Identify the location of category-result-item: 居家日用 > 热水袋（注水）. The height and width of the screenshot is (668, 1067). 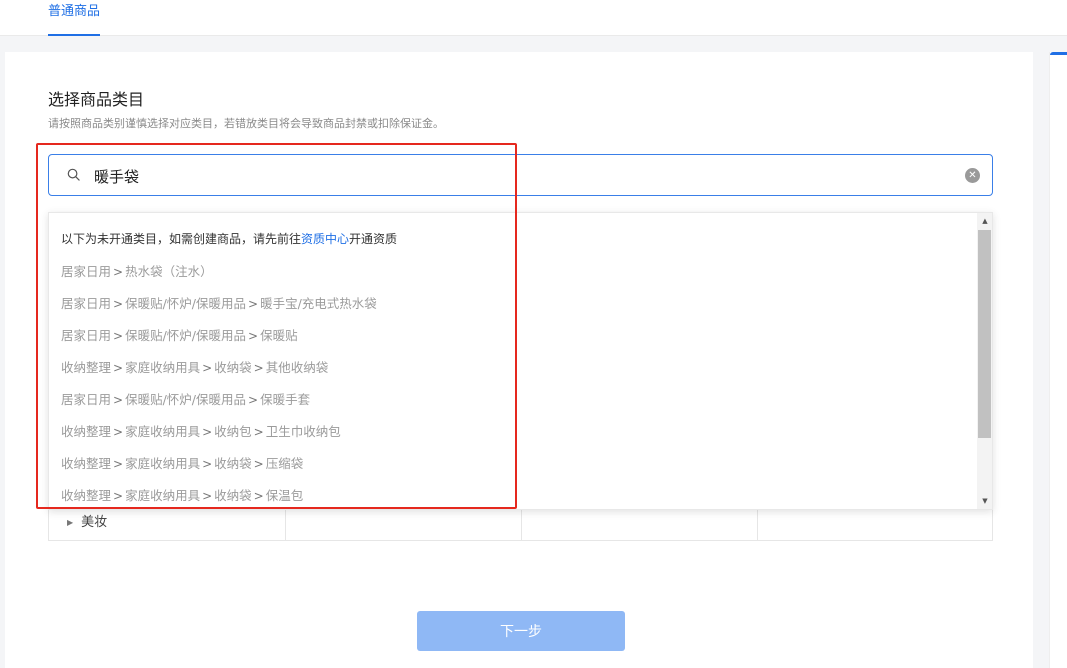
(137, 270).